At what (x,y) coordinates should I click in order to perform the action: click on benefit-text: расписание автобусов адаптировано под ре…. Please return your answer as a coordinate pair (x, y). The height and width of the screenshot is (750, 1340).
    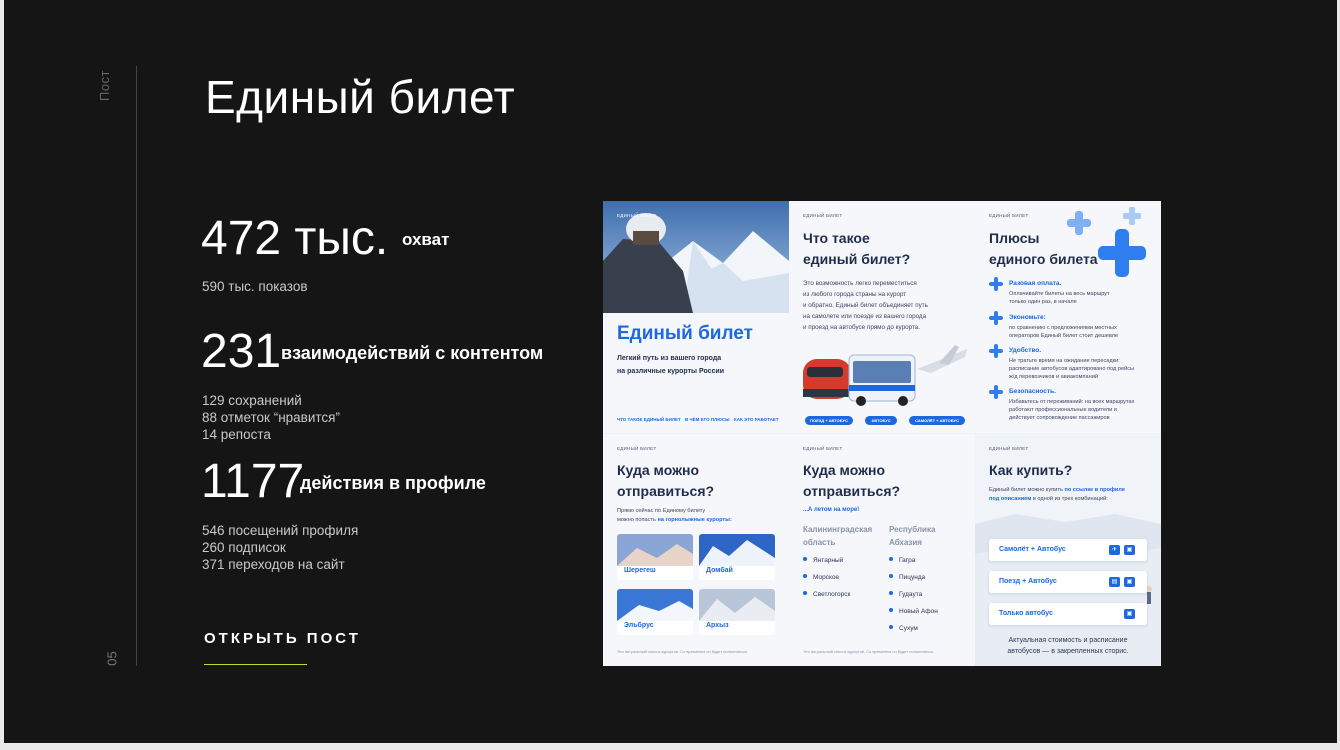
    Looking at the image, I should click on (1072, 369).